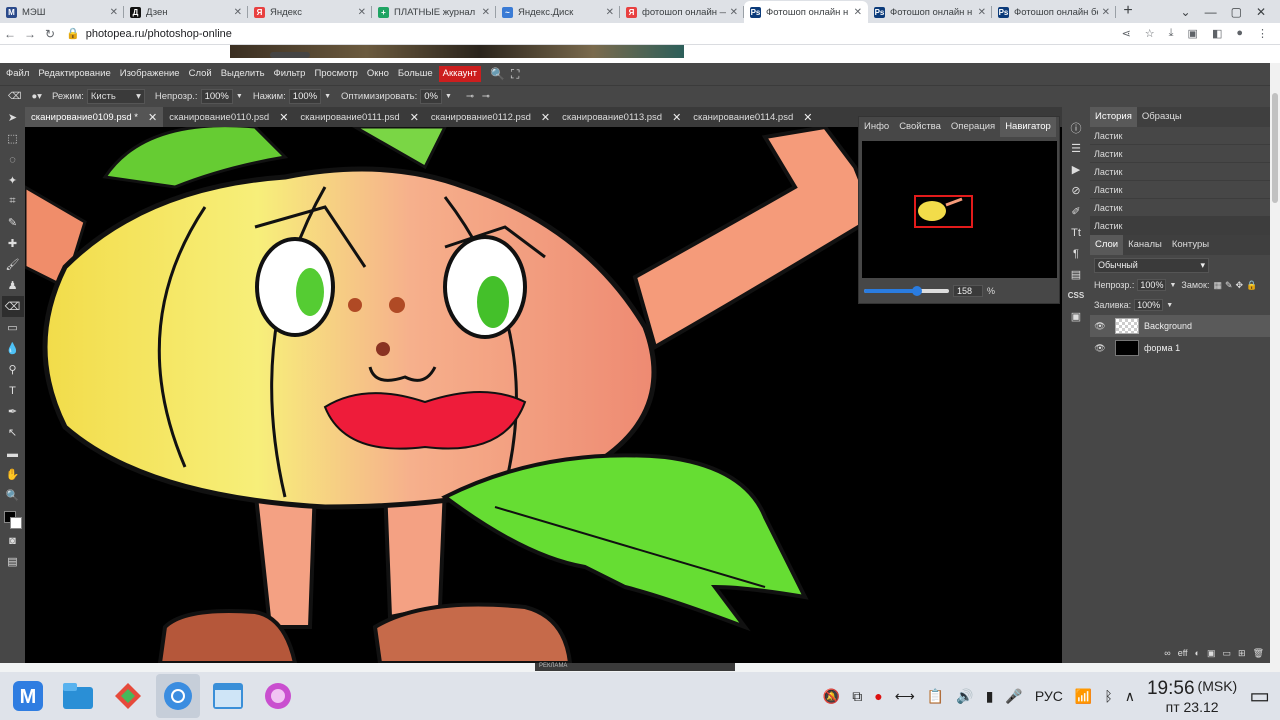 The height and width of the screenshot is (720, 1280). What do you see at coordinates (13, 285) in the screenshot?
I see `clone-stamp-icon: ♟` at bounding box center [13, 285].